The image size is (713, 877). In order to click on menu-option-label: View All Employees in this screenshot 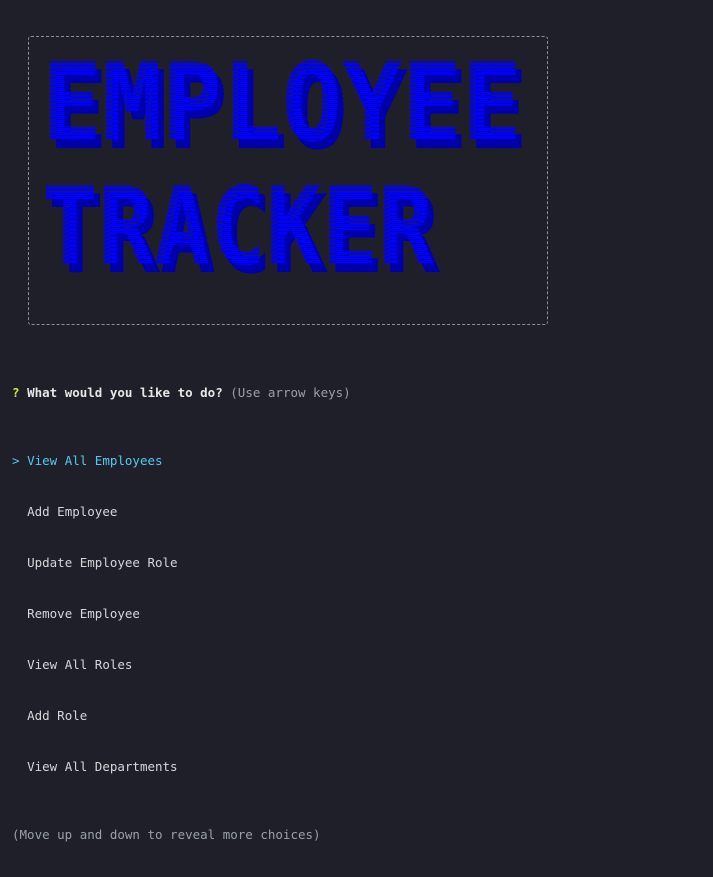, I will do `click(95, 460)`.